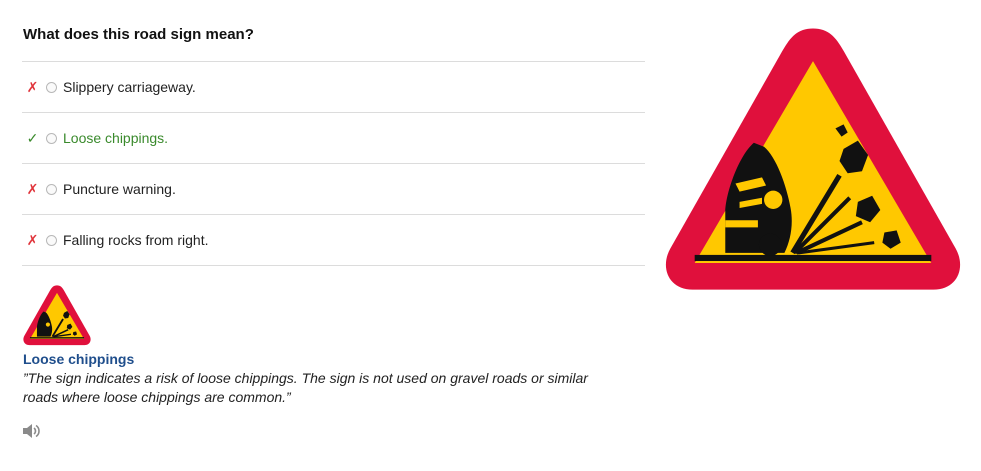 Image resolution: width=981 pixels, height=471 pixels. I want to click on answer-option: ✗ Puncture warning., so click(333, 189).